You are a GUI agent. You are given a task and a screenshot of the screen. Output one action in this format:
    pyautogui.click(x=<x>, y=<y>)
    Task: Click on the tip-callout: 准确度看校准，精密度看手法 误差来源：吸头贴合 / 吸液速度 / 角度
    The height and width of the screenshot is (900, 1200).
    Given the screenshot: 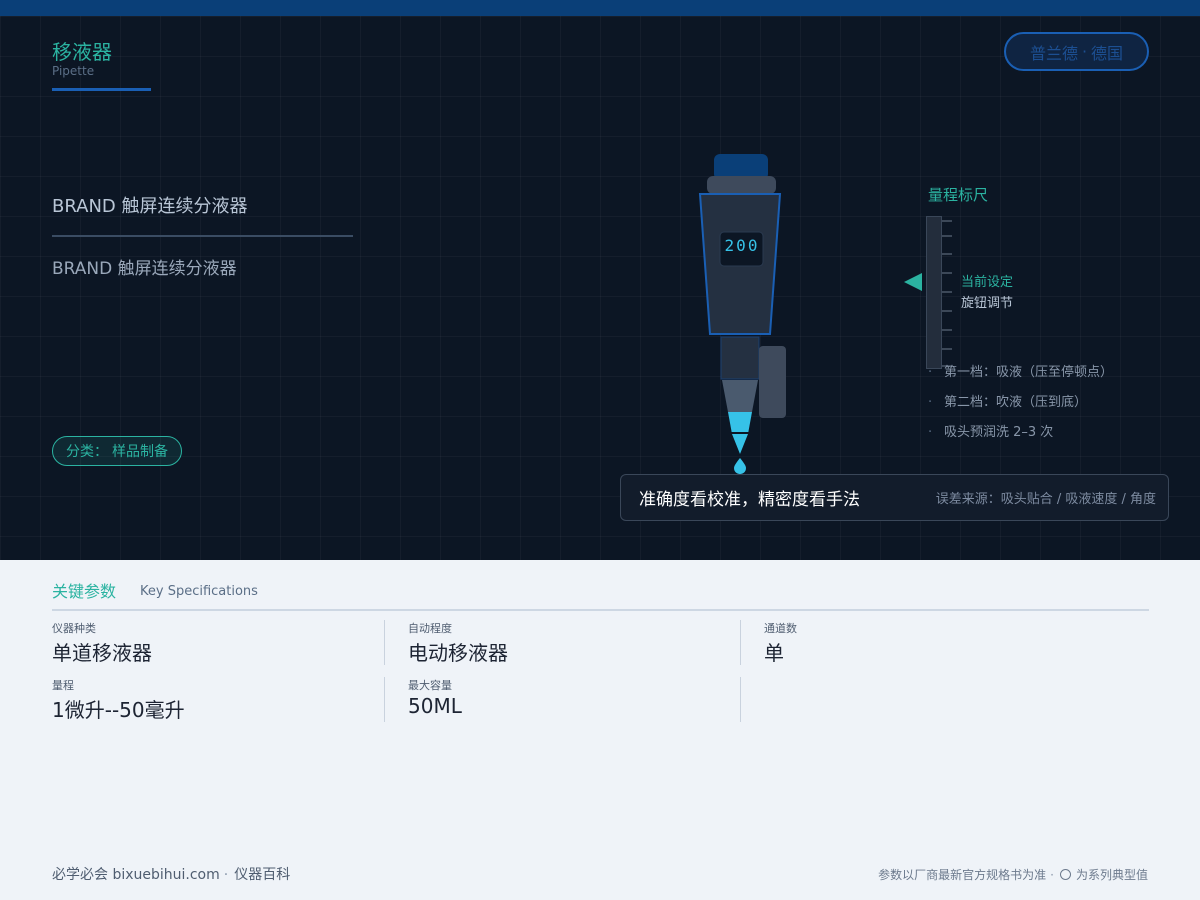 What is the action you would take?
    pyautogui.click(x=894, y=497)
    